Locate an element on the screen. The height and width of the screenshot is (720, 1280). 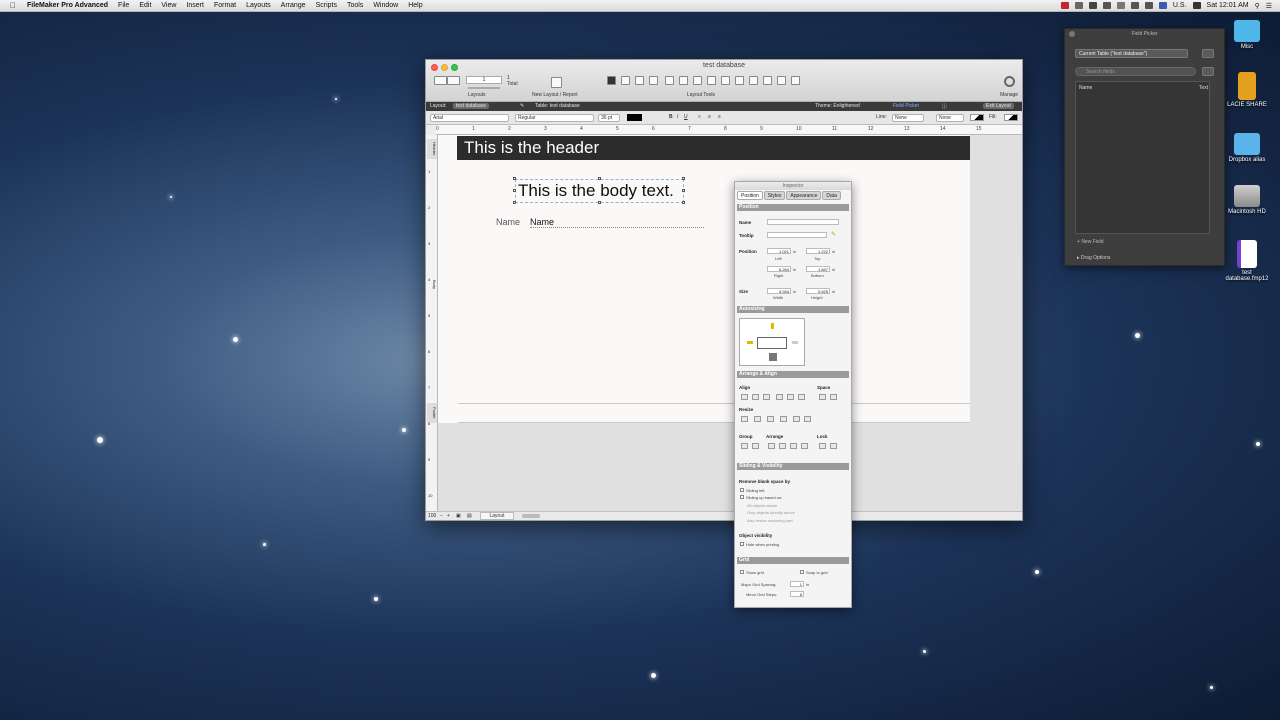
sliding-up-checkbox is located at coordinates (742, 497).